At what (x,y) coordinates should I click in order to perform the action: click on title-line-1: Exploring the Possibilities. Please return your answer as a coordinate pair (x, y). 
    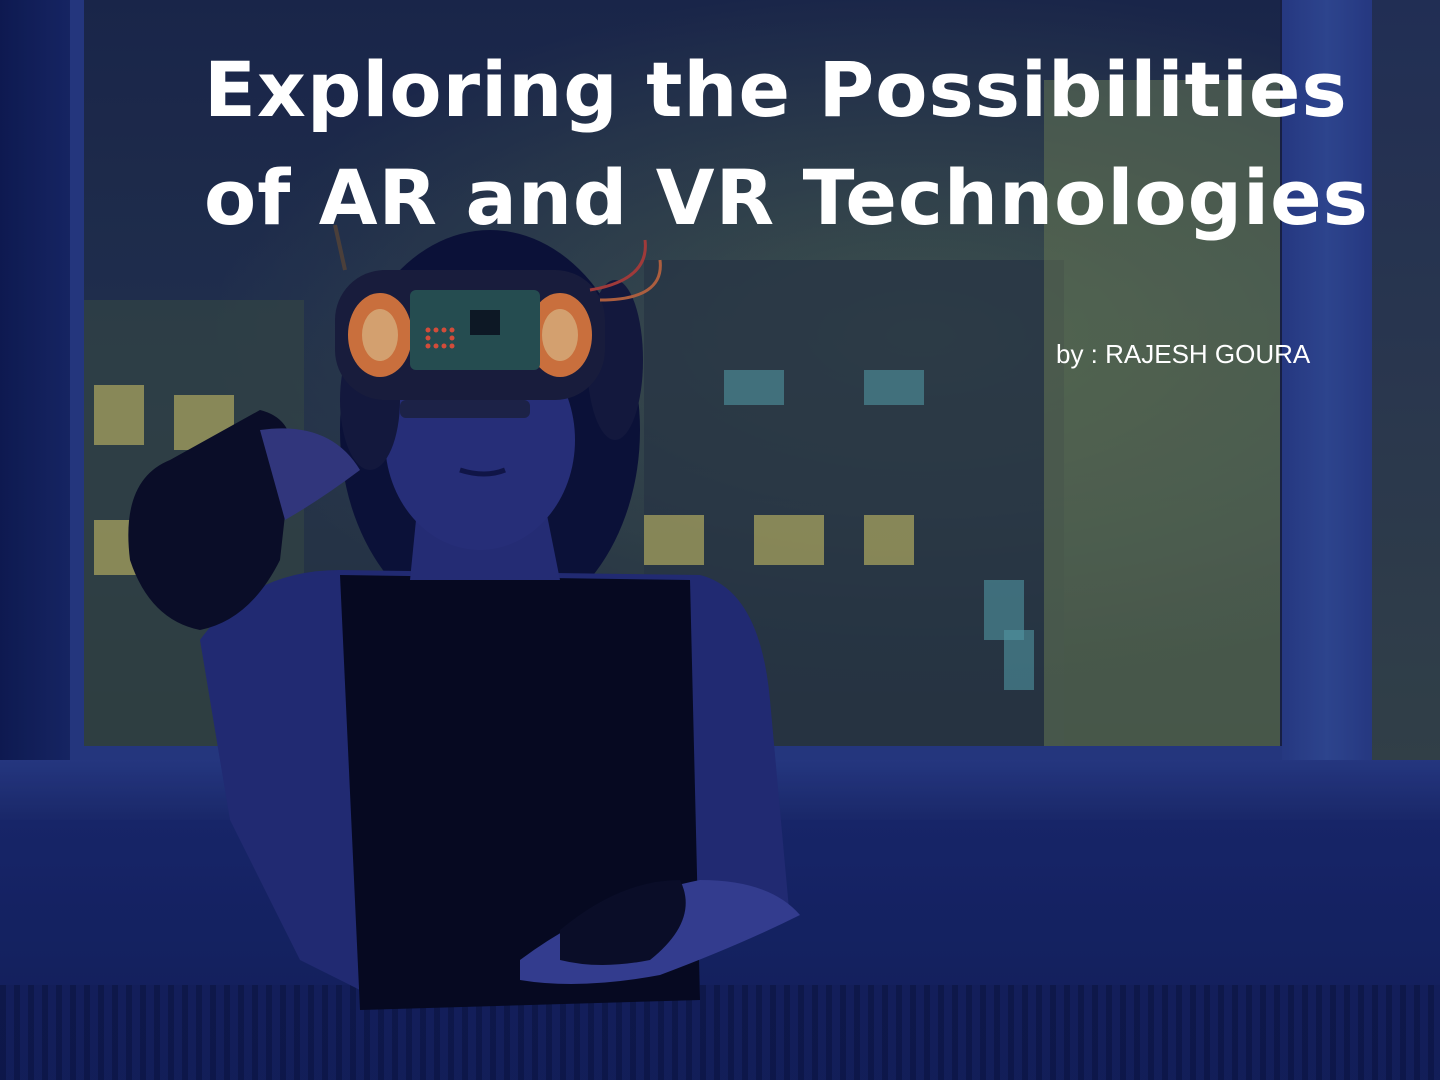
    Looking at the image, I should click on (776, 89).